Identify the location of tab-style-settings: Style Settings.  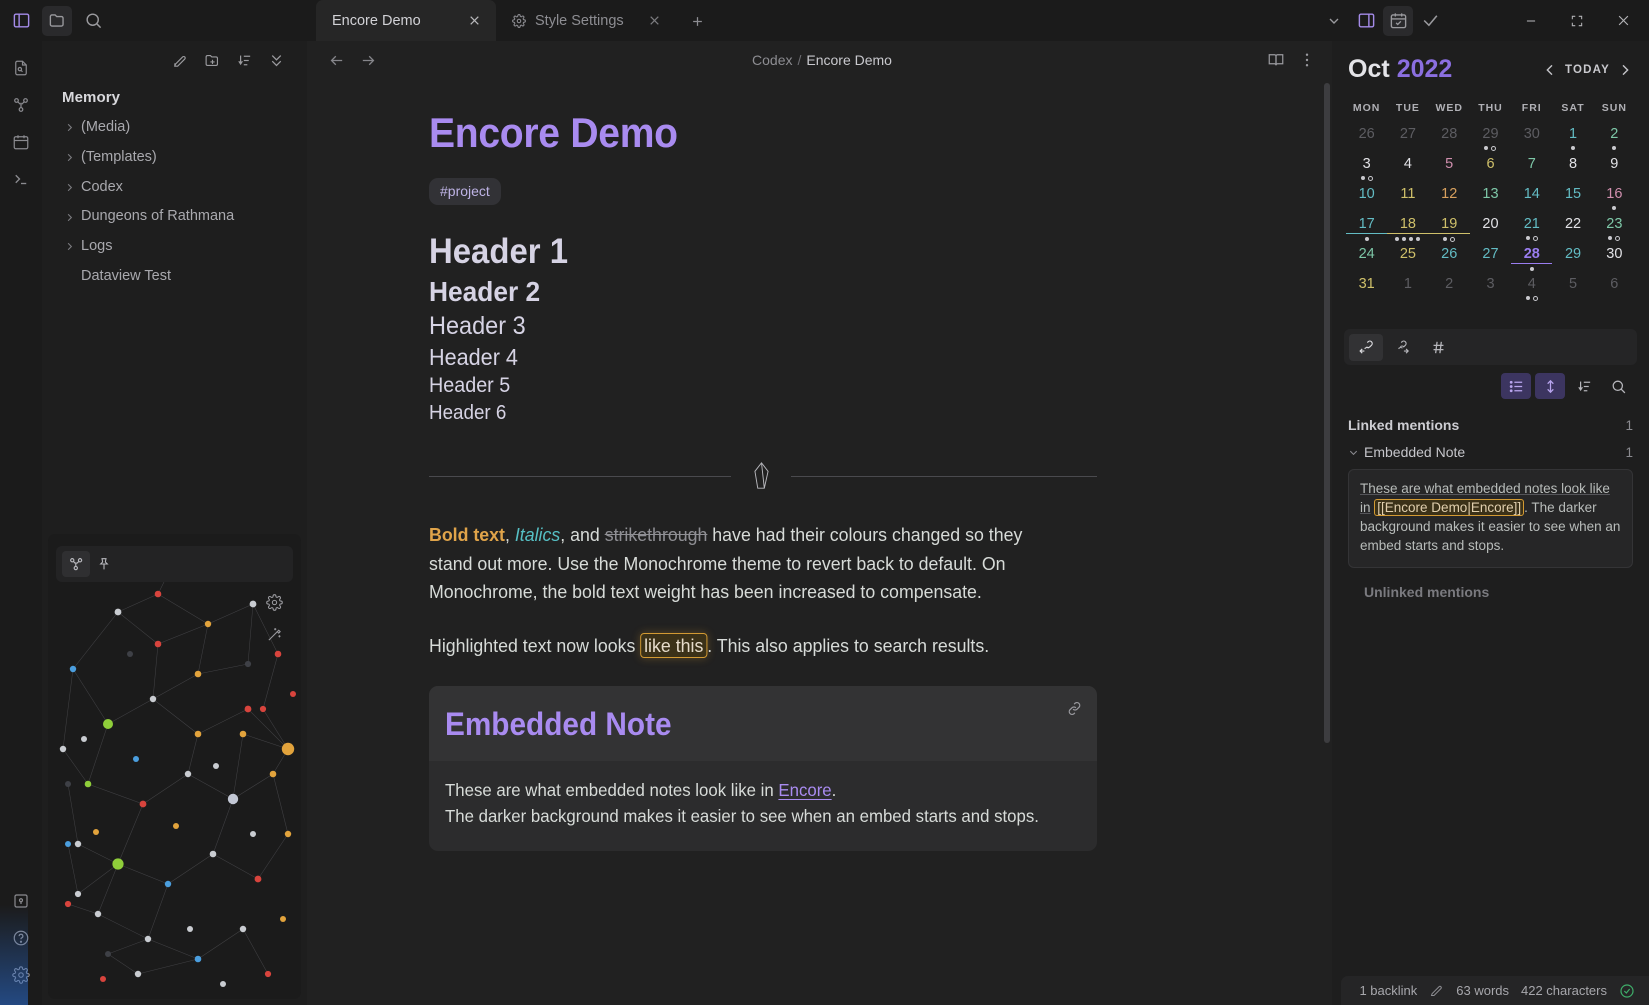
(586, 20).